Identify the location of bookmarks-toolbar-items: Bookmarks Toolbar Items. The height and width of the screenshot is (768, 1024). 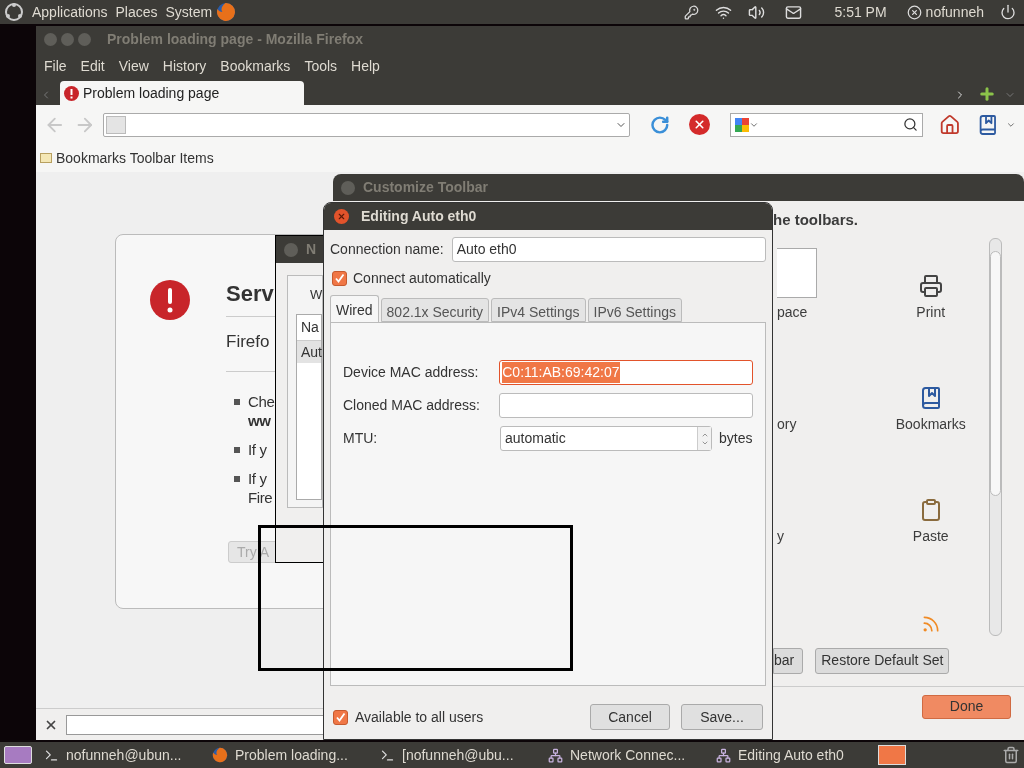
(135, 158).